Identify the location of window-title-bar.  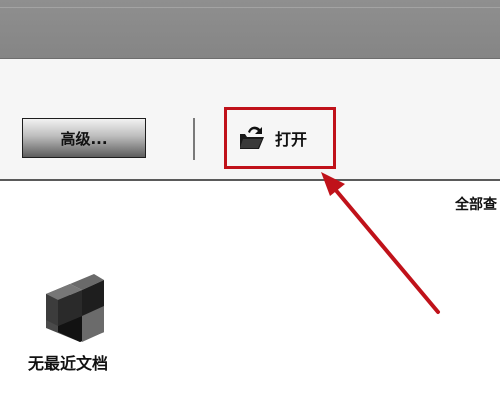
(250, 29).